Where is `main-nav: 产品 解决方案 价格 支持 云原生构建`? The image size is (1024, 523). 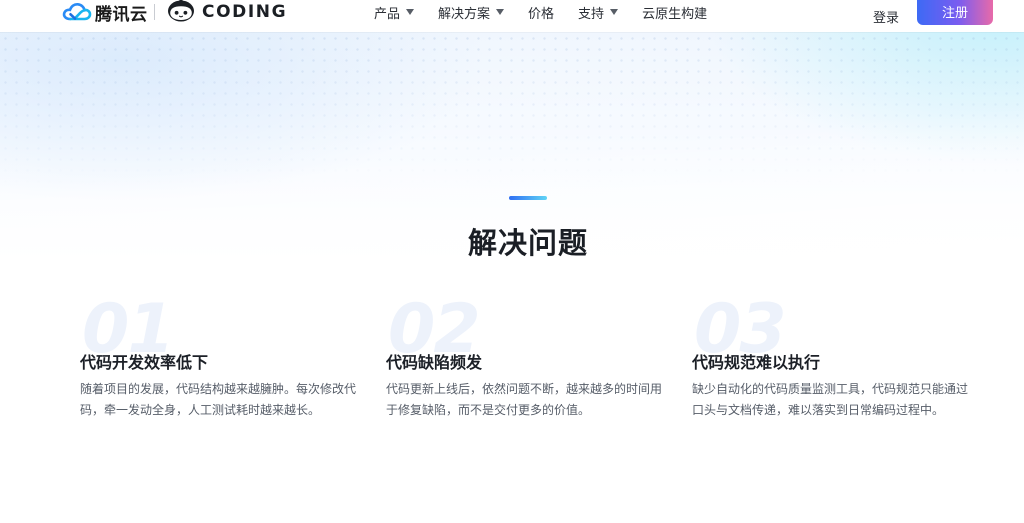
main-nav: 产品 解决方案 价格 支持 云原生构建 is located at coordinates (552, 12).